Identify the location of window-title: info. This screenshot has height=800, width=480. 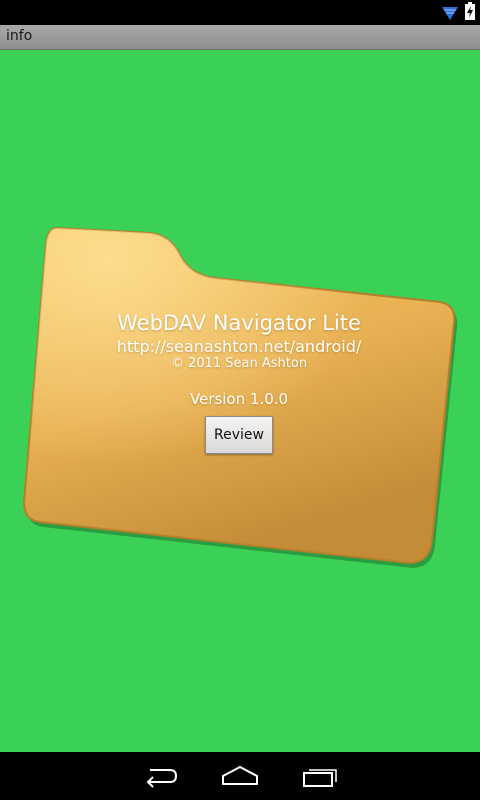
(19, 36).